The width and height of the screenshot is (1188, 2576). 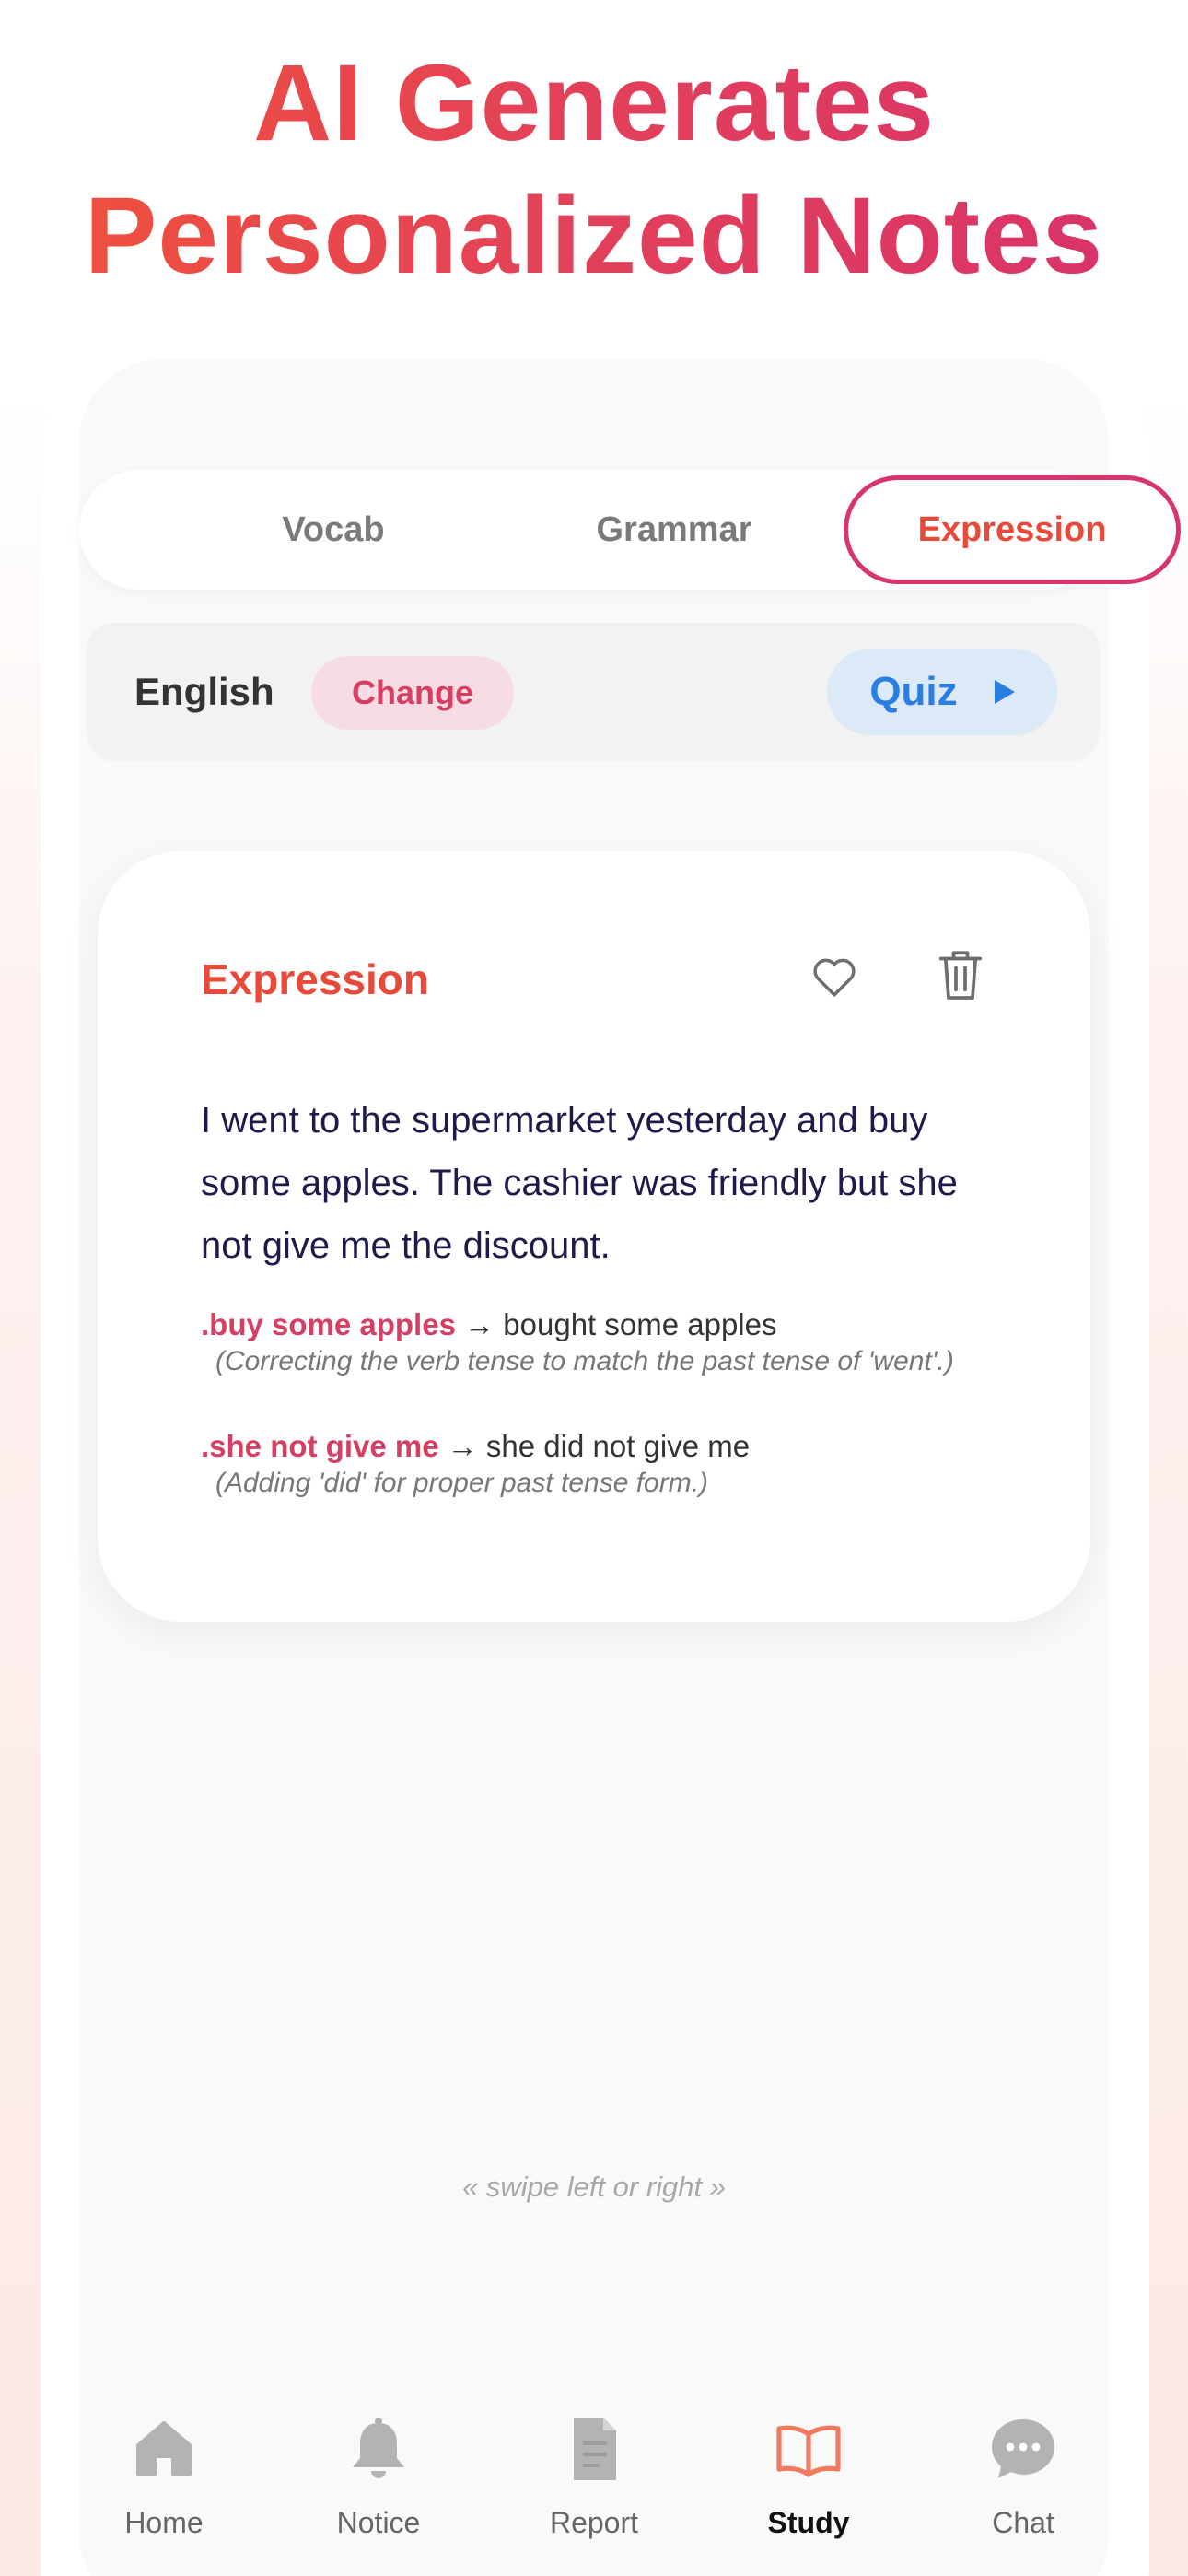 I want to click on headline: AI Generates Personalized Notes, so click(x=594, y=169).